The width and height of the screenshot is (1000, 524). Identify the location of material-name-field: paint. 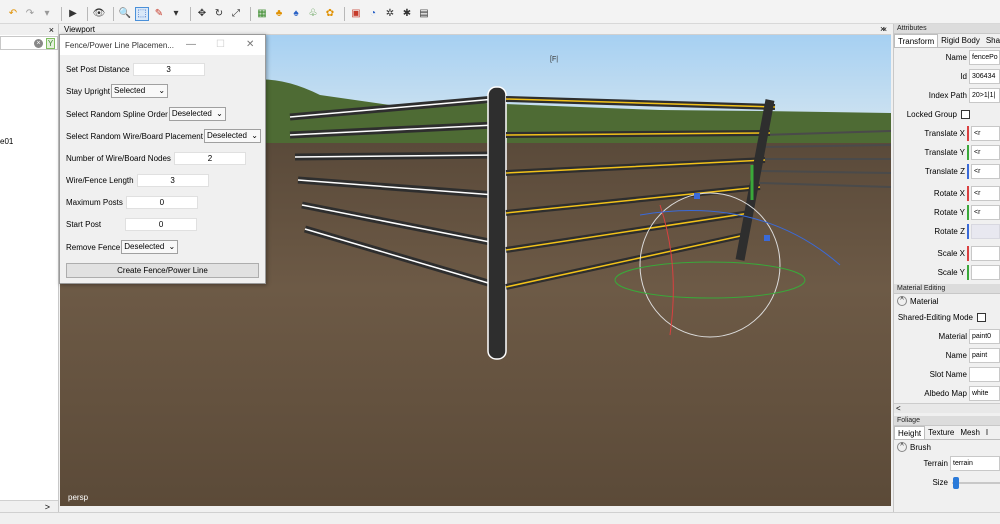
(984, 355).